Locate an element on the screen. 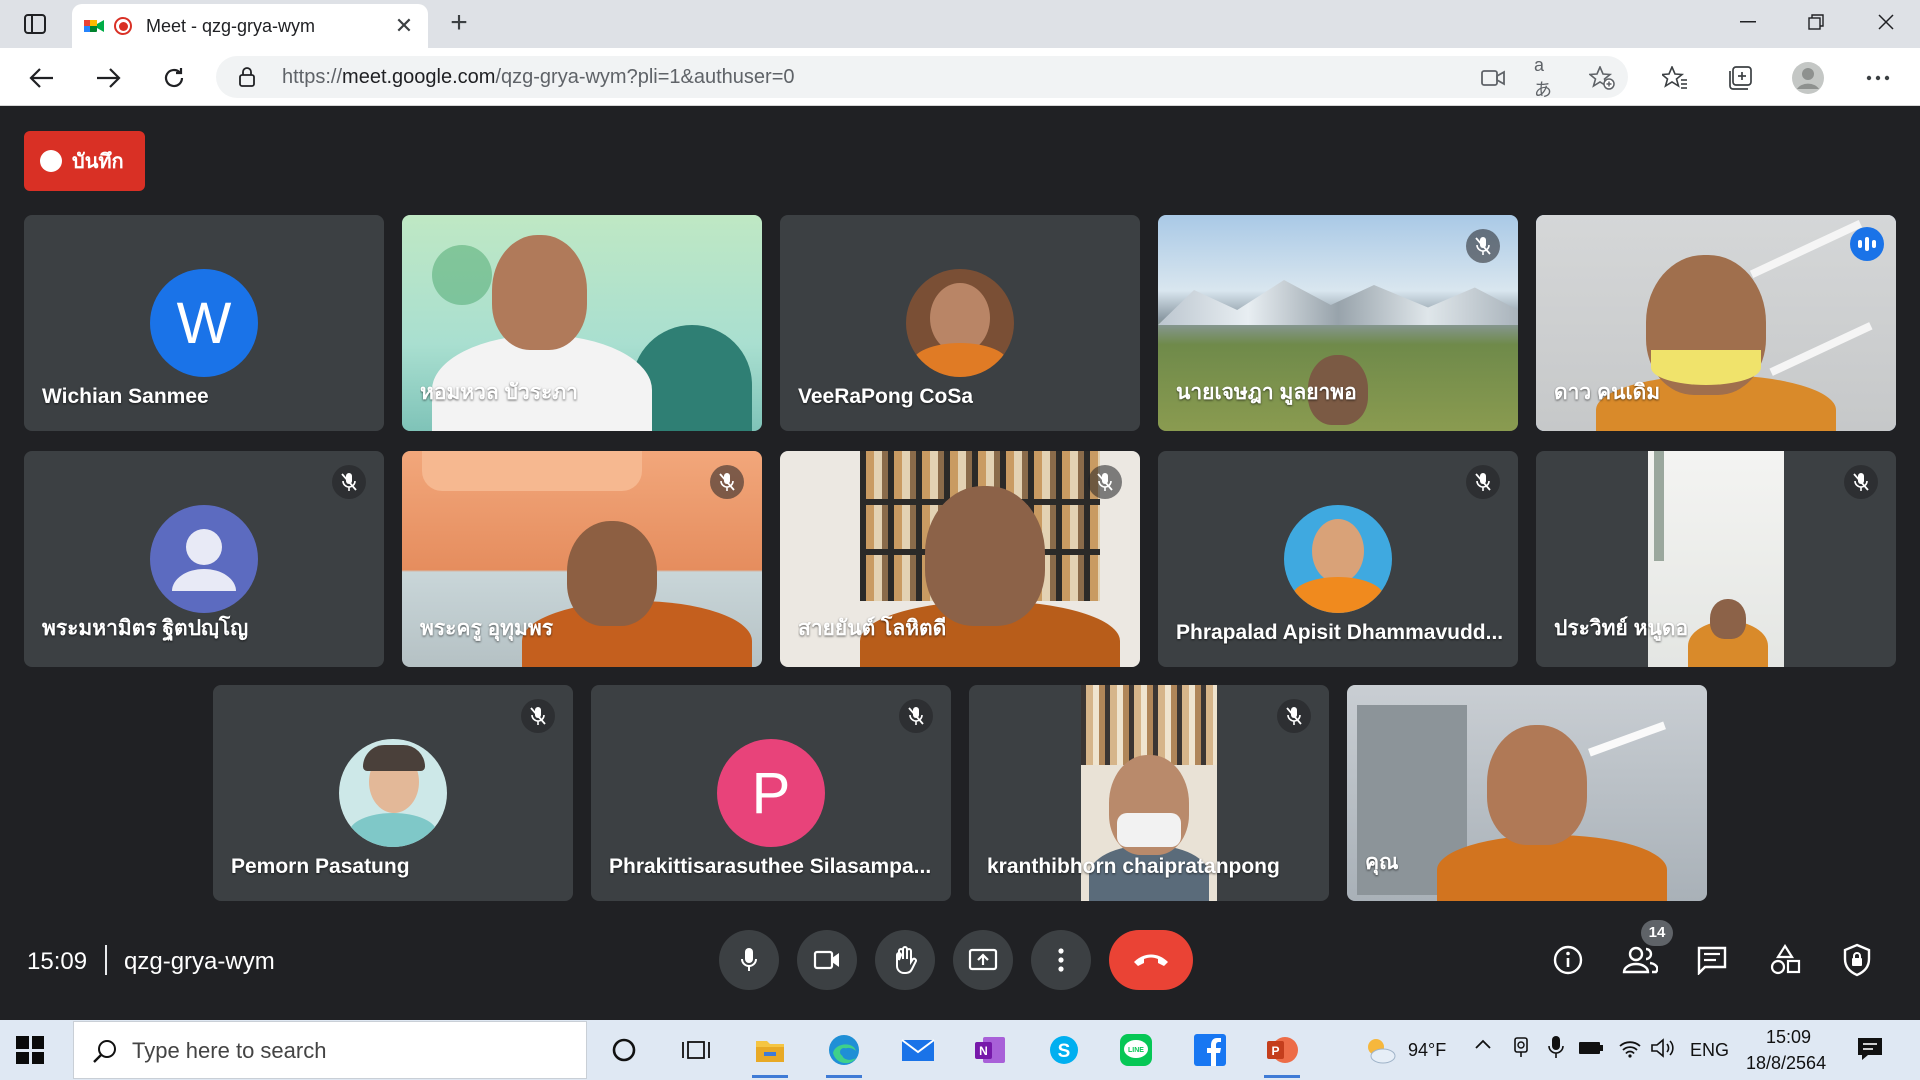 The width and height of the screenshot is (1920, 1080). settings-more-icon is located at coordinates (1878, 78).